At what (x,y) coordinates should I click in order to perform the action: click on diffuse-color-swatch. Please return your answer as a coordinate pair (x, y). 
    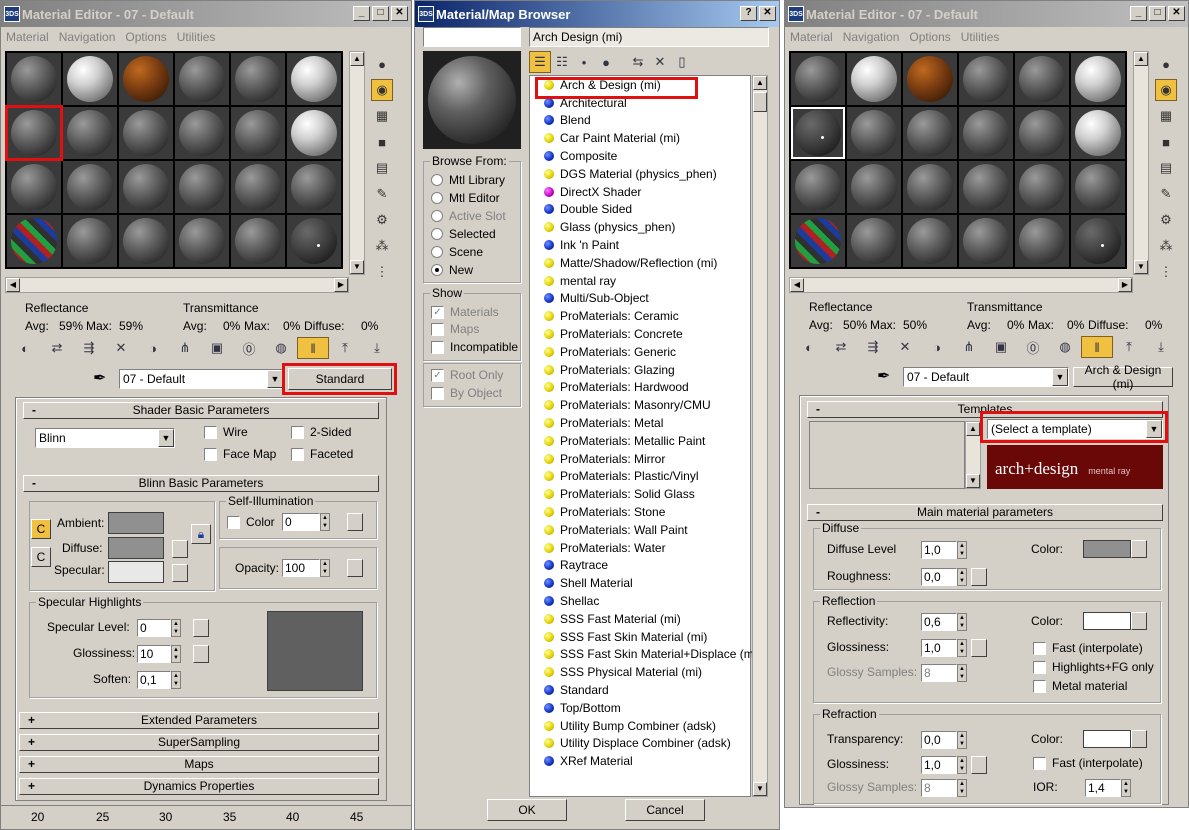
    Looking at the image, I should click on (136, 548).